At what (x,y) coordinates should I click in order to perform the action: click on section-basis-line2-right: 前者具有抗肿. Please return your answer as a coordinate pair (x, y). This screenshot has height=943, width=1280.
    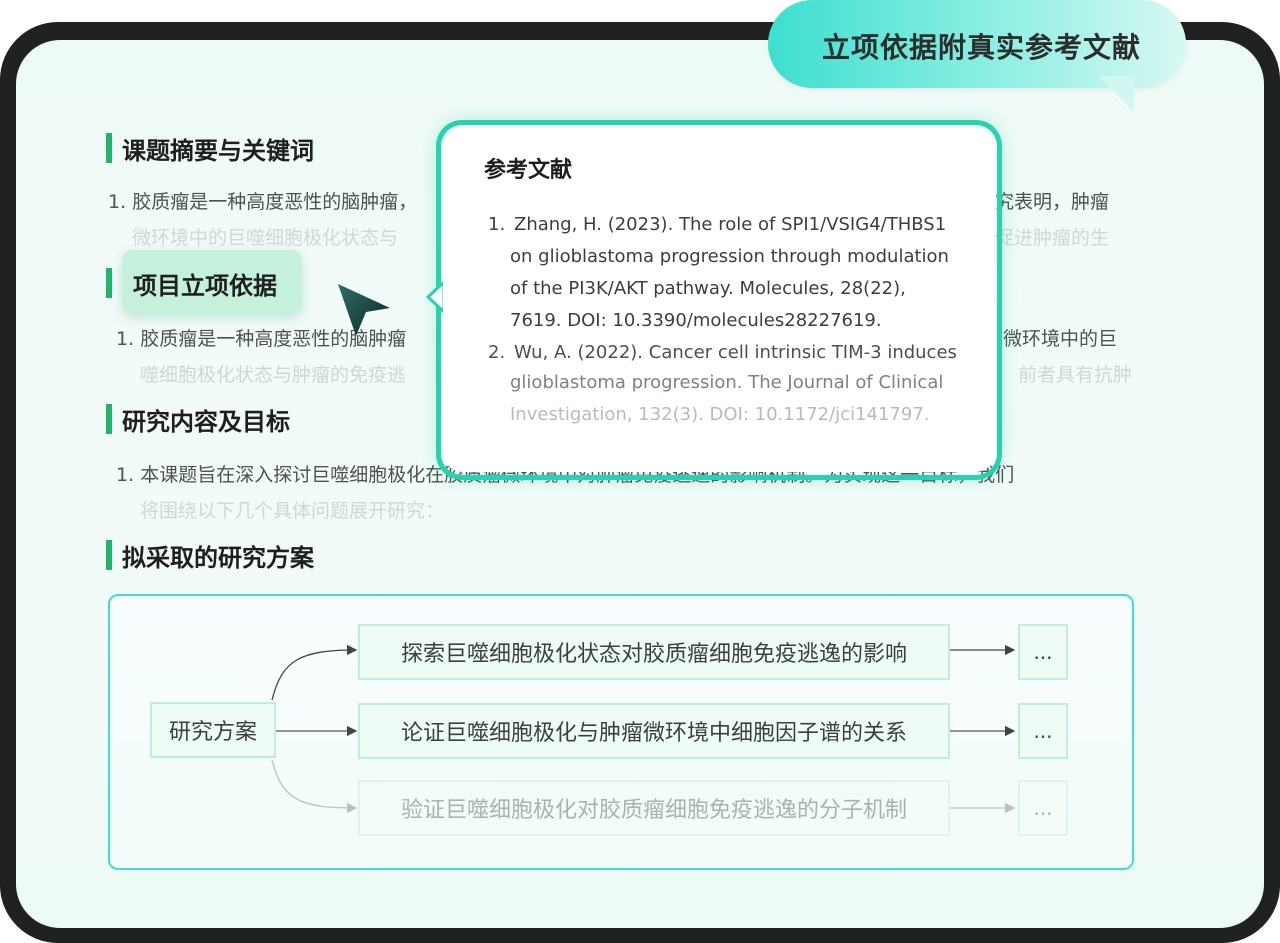
    Looking at the image, I should click on (1075, 375).